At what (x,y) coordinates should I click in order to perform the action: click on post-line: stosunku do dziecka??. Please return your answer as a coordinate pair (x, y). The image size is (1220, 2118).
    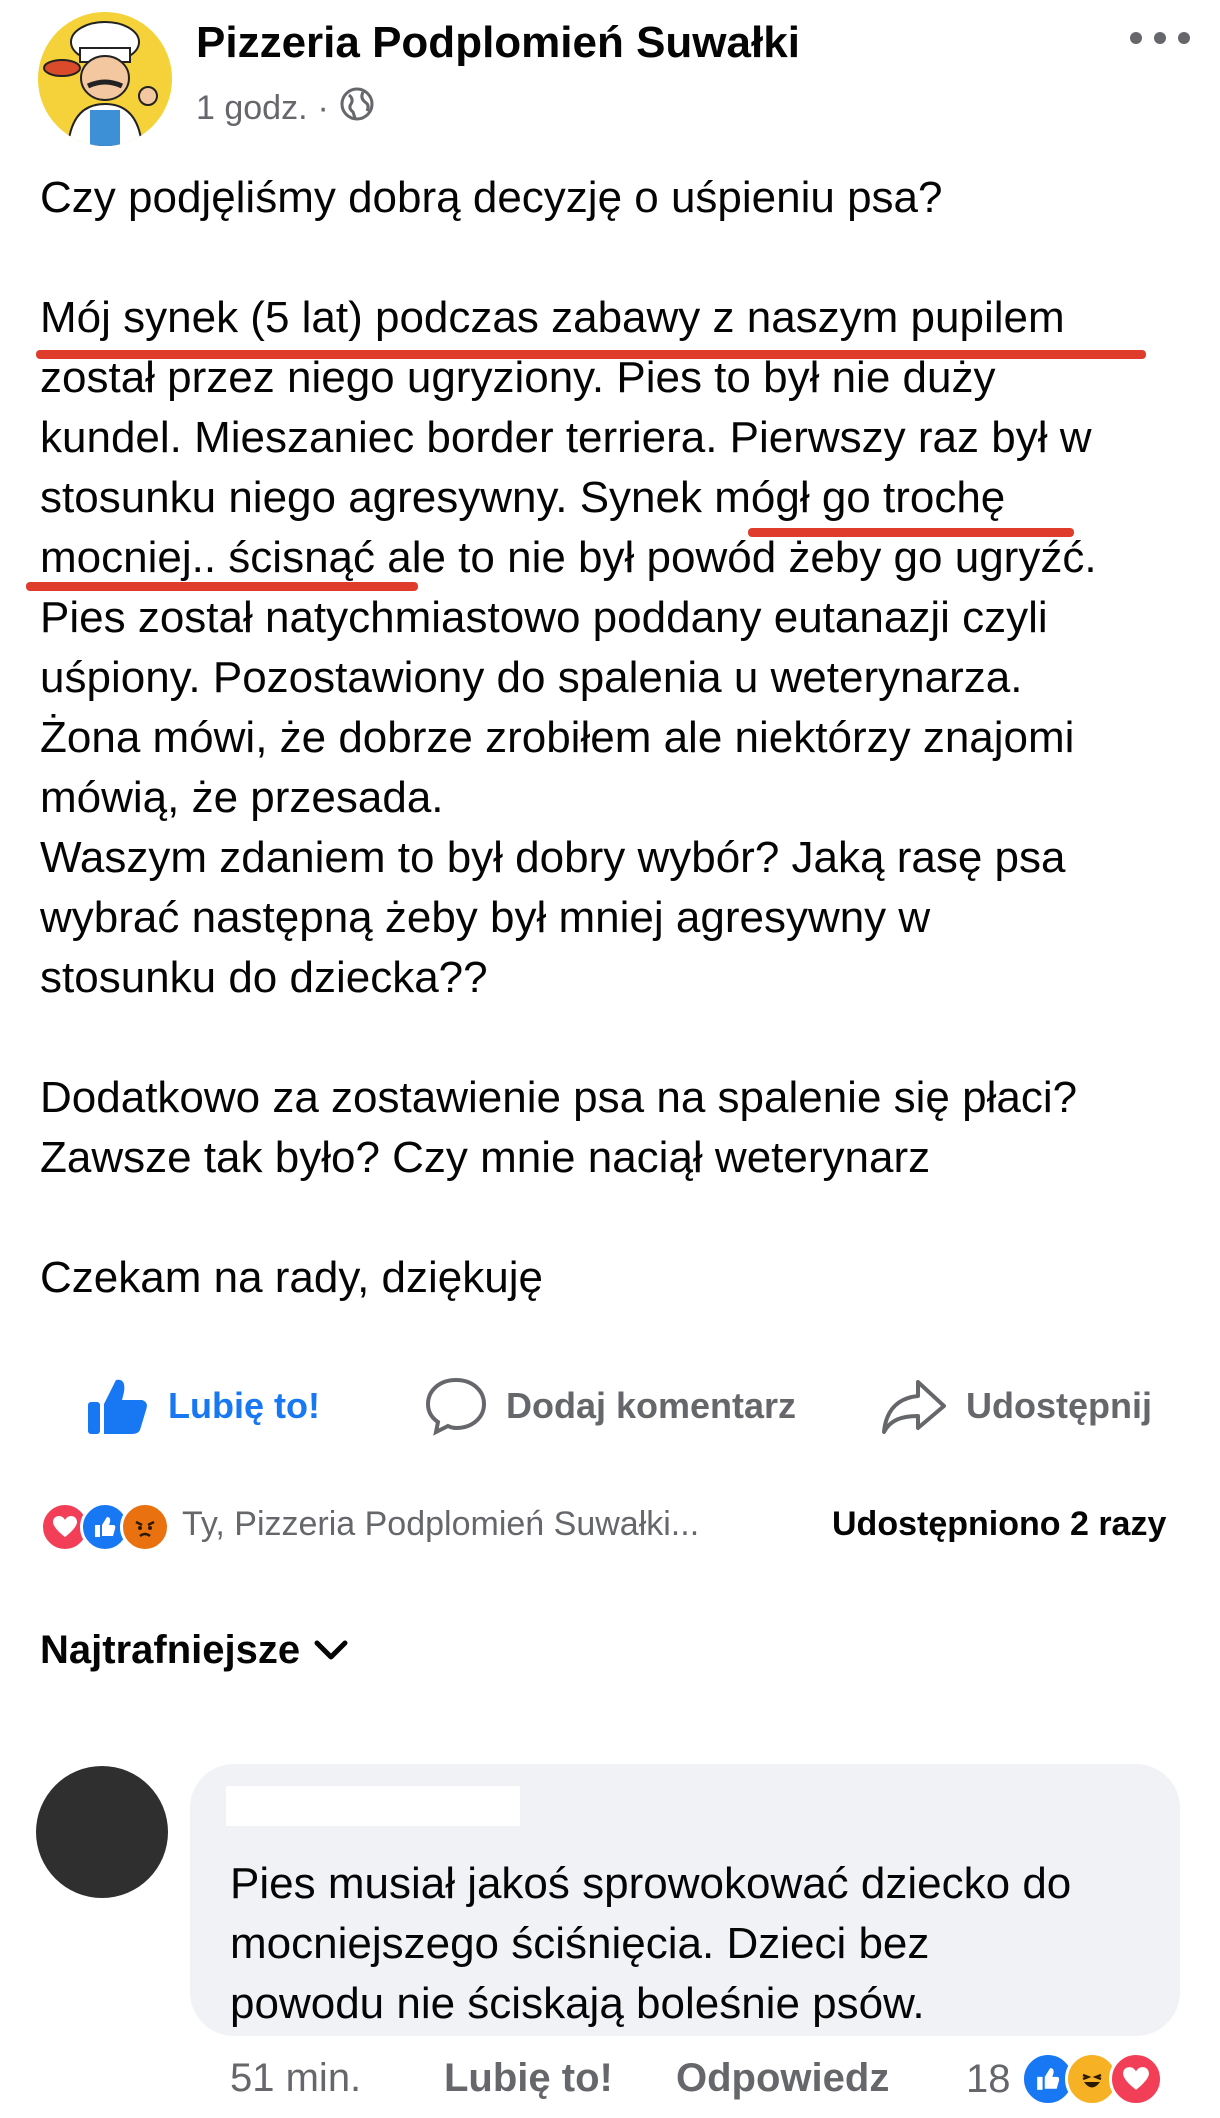
    Looking at the image, I should click on (264, 977).